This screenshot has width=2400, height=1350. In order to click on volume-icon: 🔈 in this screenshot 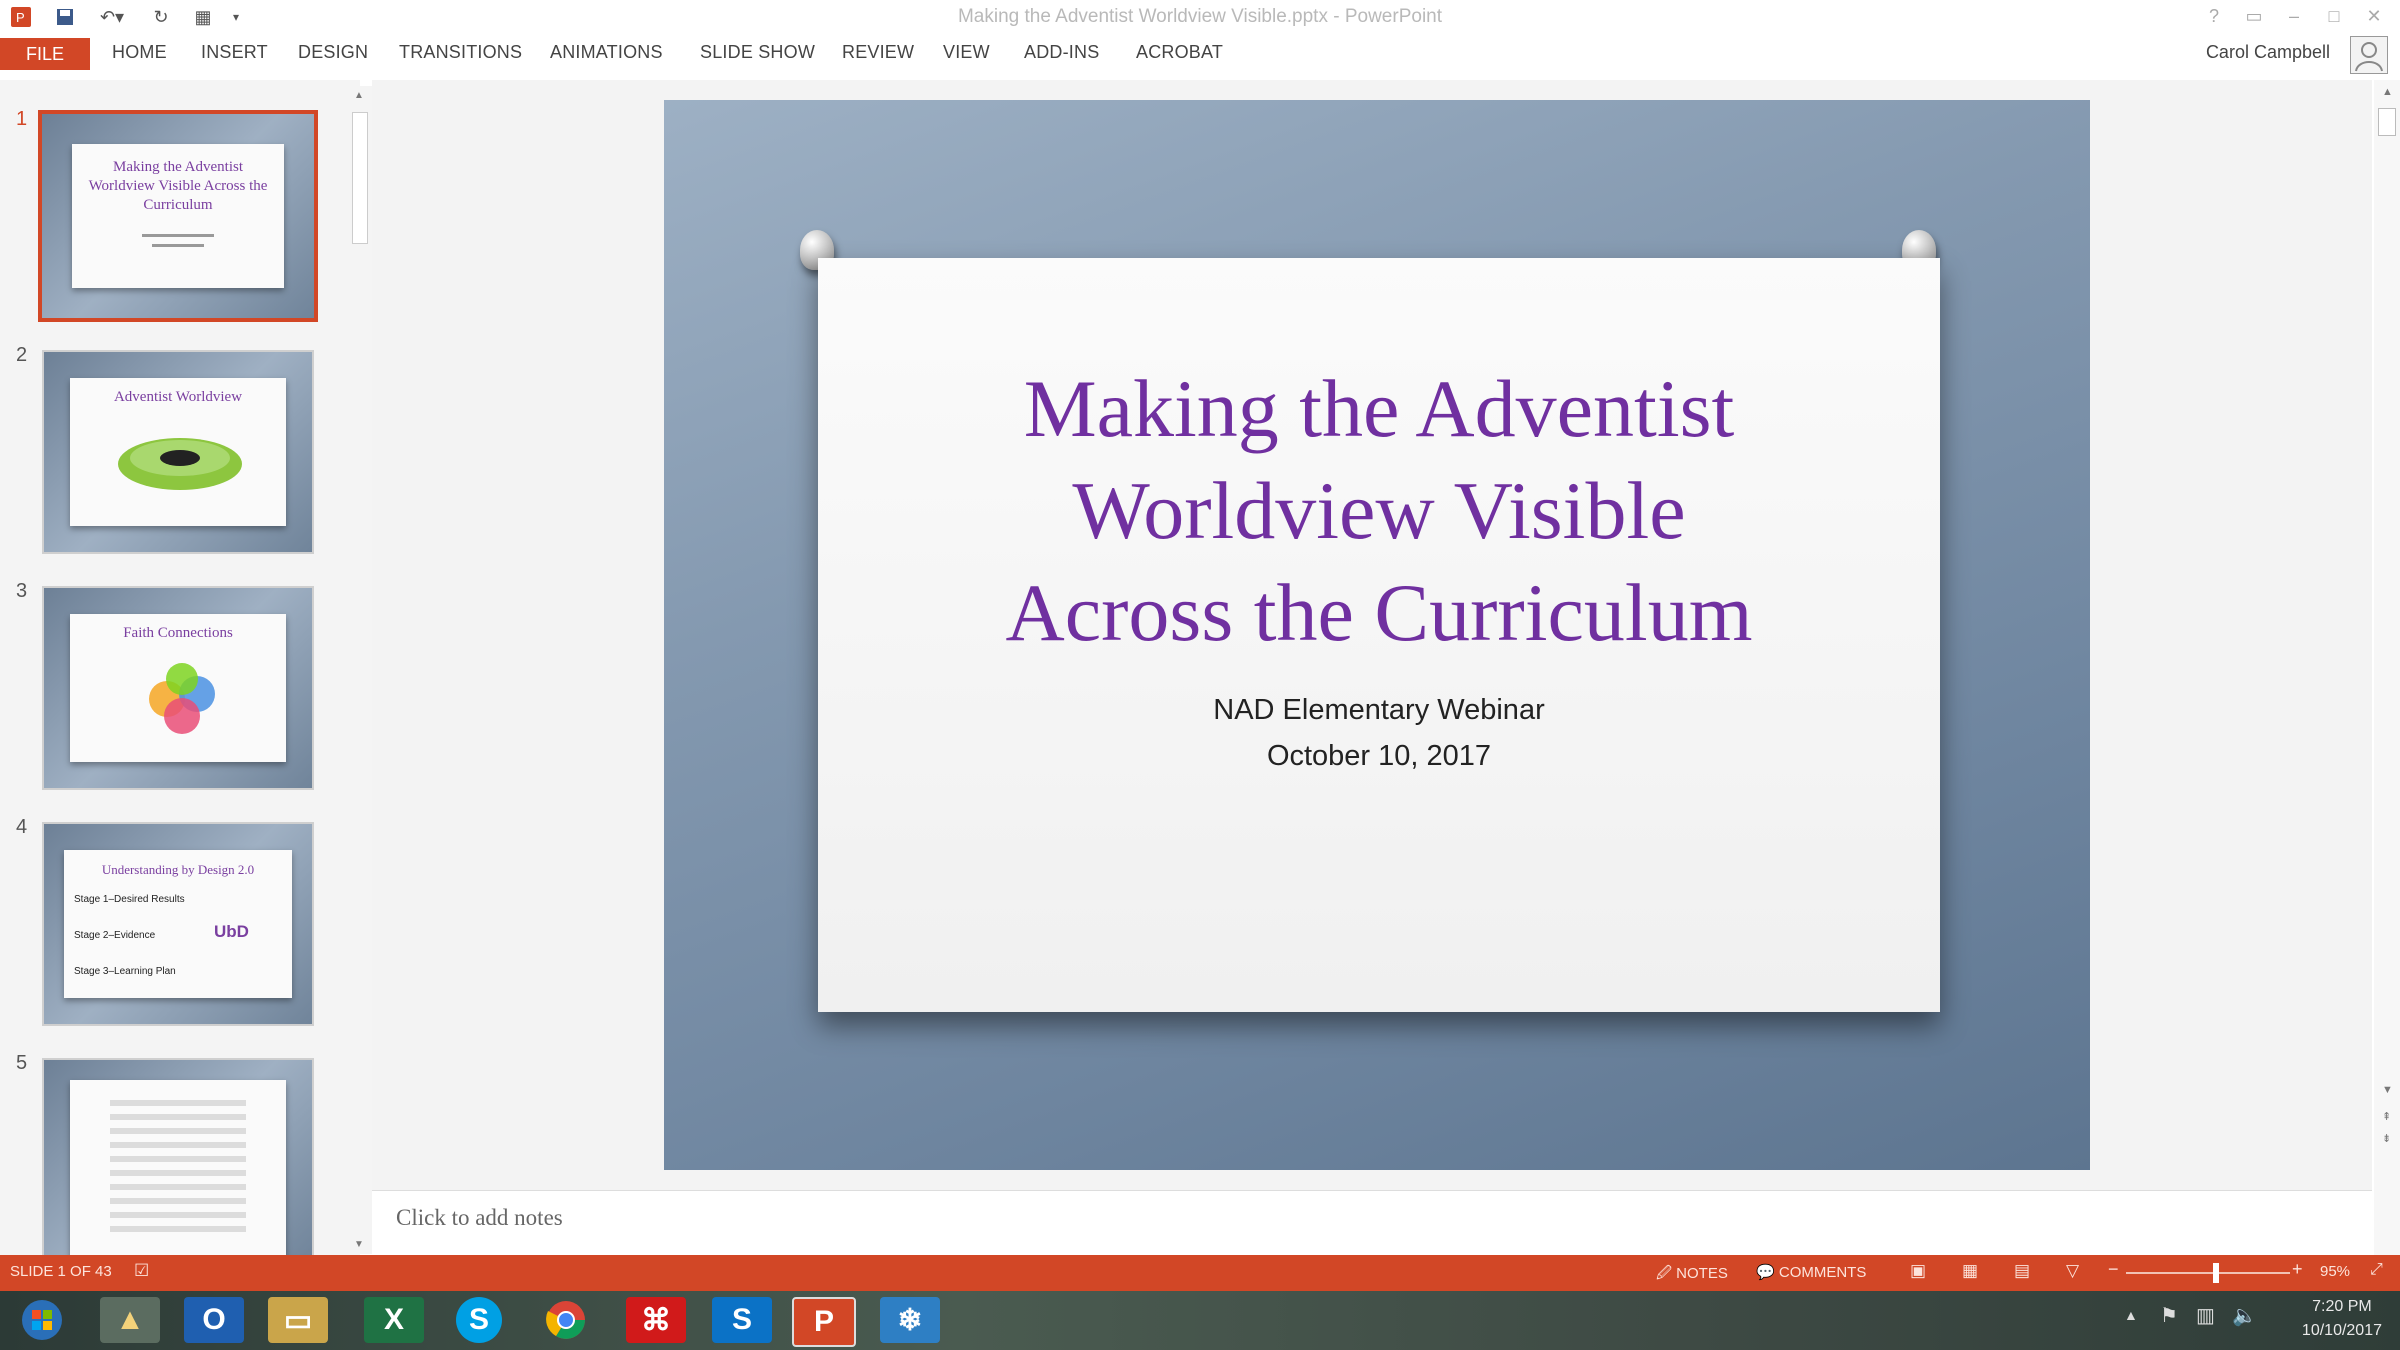, I will do `click(2244, 1315)`.